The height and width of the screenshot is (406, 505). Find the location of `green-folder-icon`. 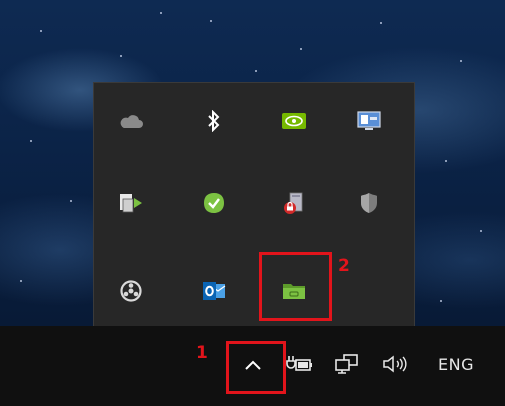

green-folder-icon is located at coordinates (294, 291).